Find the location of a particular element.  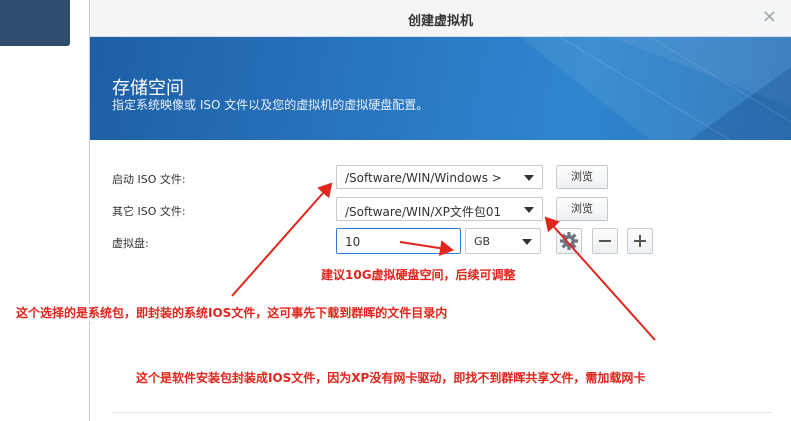

arrow-to-other-iso is located at coordinates (600, 278).